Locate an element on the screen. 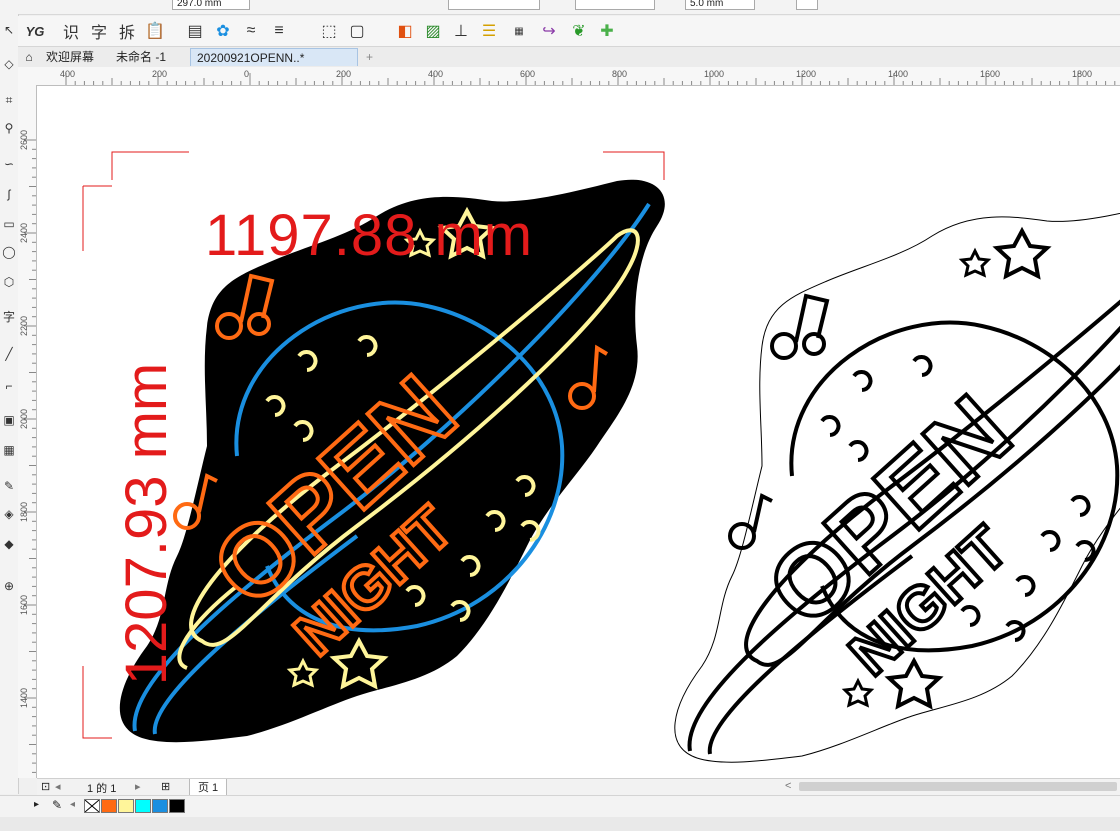 Image resolution: width=1120 pixels, height=831 pixels. nudge-field: 5.0 mm is located at coordinates (720, 5).